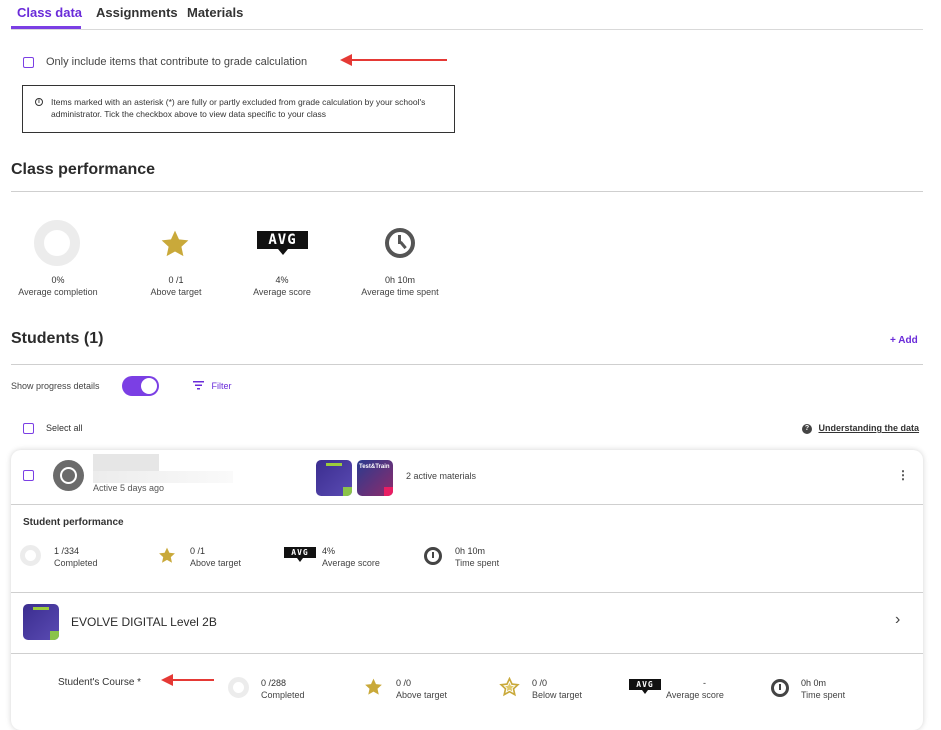 The image size is (941, 730). What do you see at coordinates (64, 428) in the screenshot?
I see `select-all-label: Select all` at bounding box center [64, 428].